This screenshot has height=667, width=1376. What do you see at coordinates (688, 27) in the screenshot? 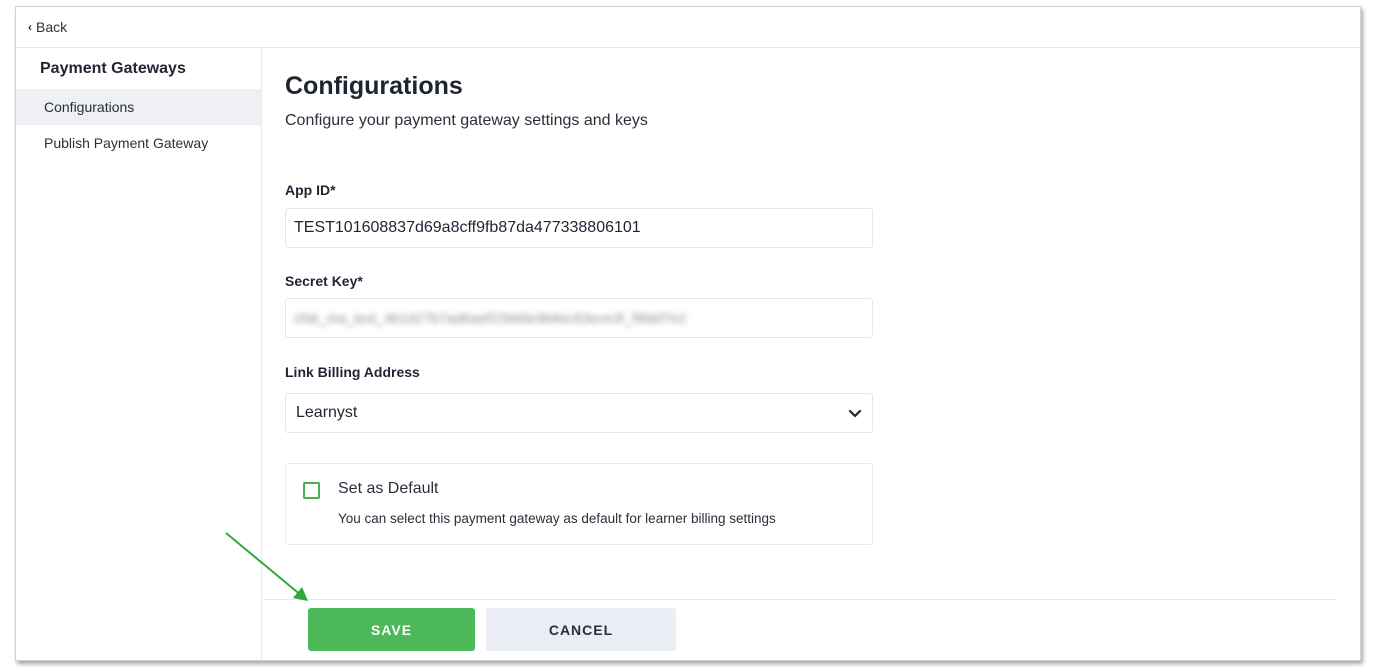
I see `top-bar: ‹ Back` at bounding box center [688, 27].